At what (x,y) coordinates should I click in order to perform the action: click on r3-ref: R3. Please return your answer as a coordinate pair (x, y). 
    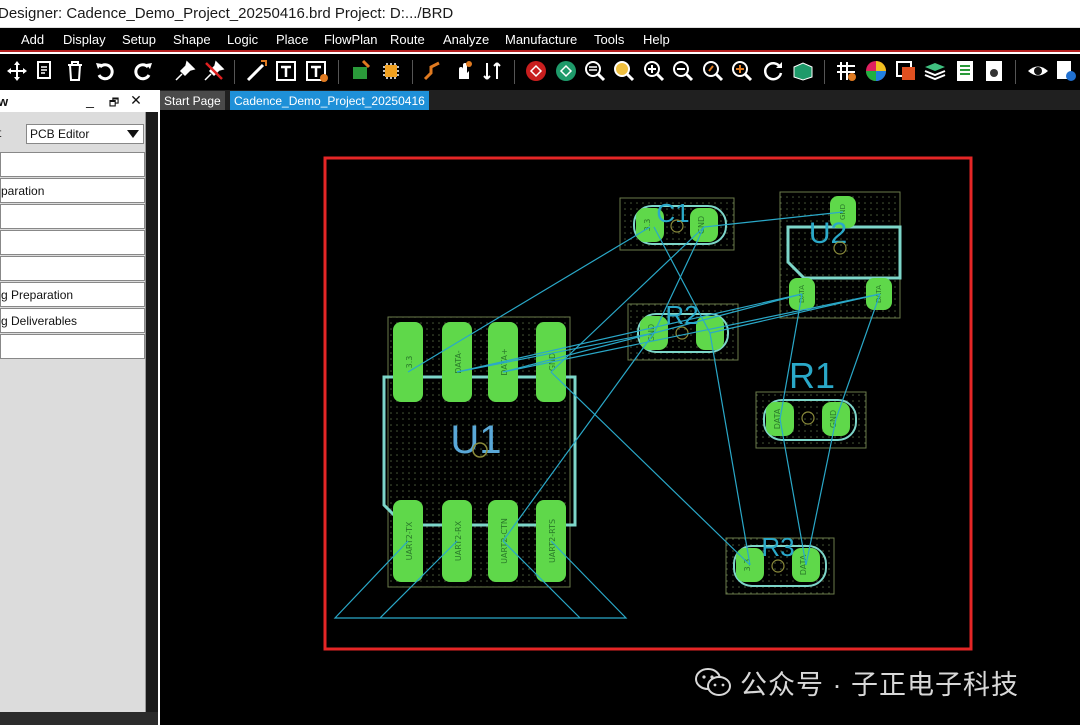
    Looking at the image, I should click on (777, 547).